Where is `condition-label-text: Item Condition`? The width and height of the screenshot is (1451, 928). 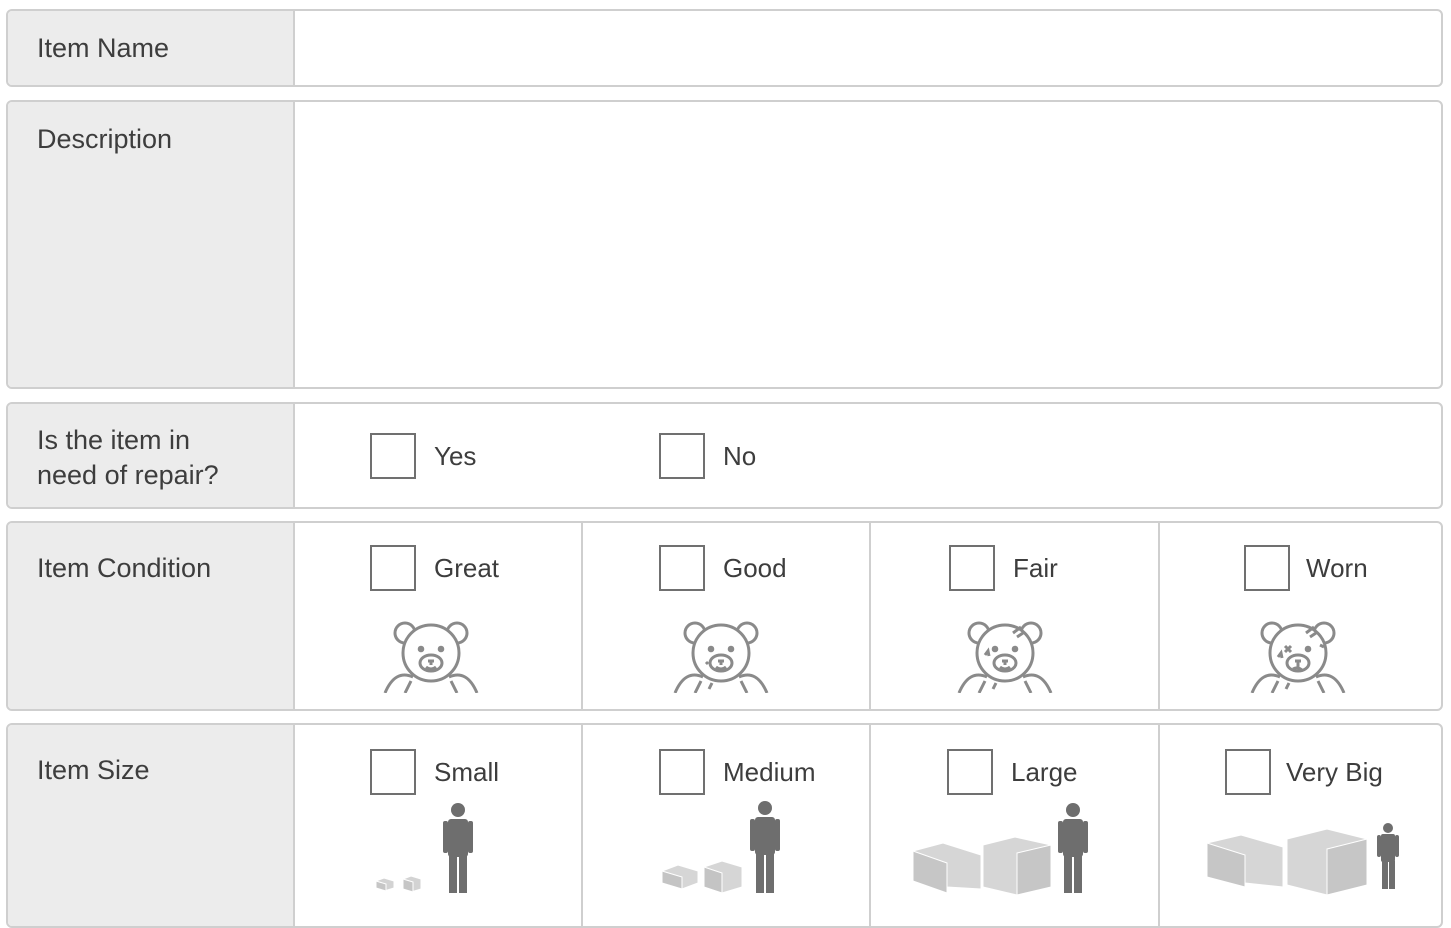
condition-label-text: Item Condition is located at coordinates (124, 568).